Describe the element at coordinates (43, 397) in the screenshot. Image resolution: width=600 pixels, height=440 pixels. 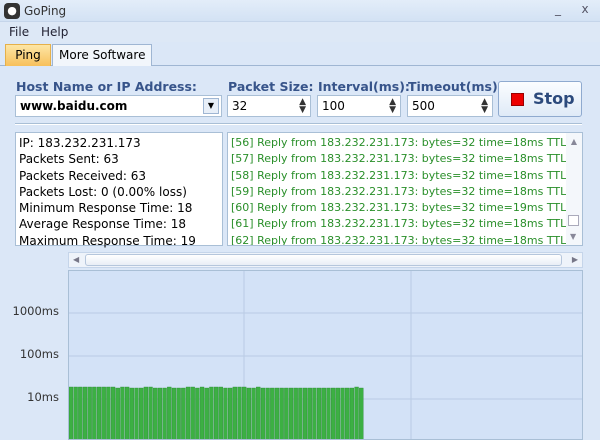
I see `y-tick-label: 10ms` at that location.